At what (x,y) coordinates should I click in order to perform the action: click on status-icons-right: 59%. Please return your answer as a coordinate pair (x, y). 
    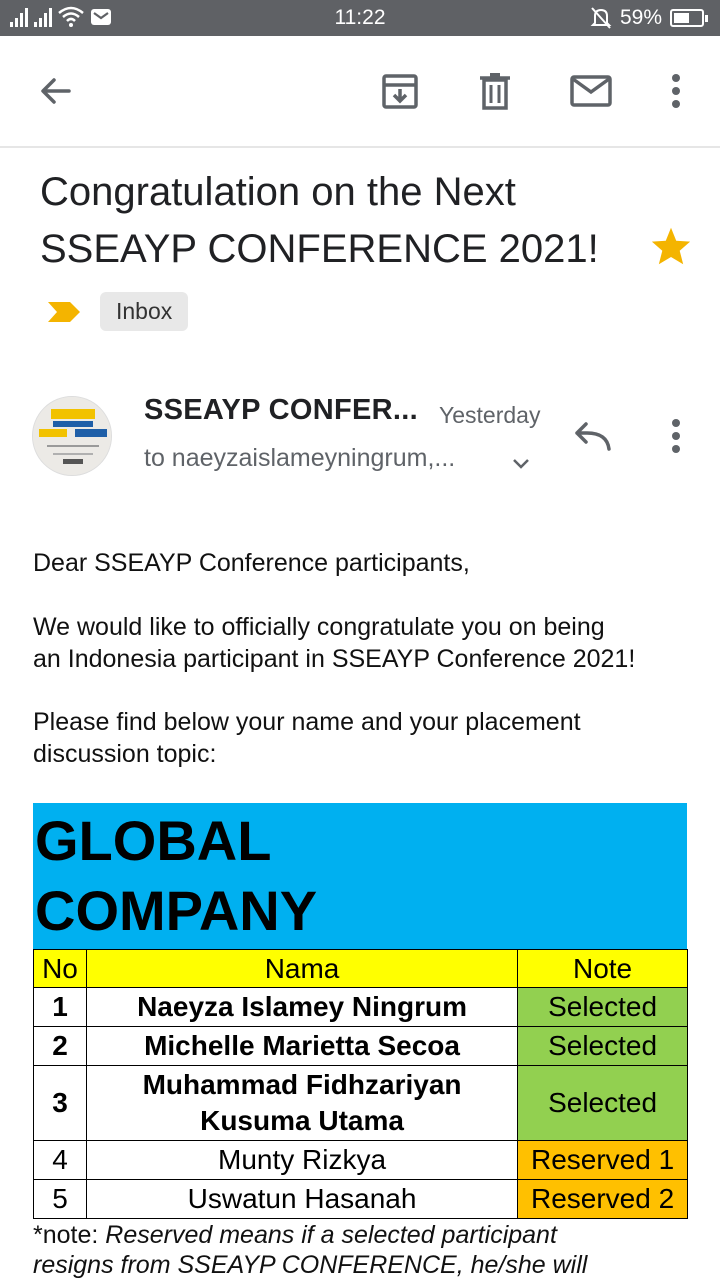
    Looking at the image, I should click on (649, 18).